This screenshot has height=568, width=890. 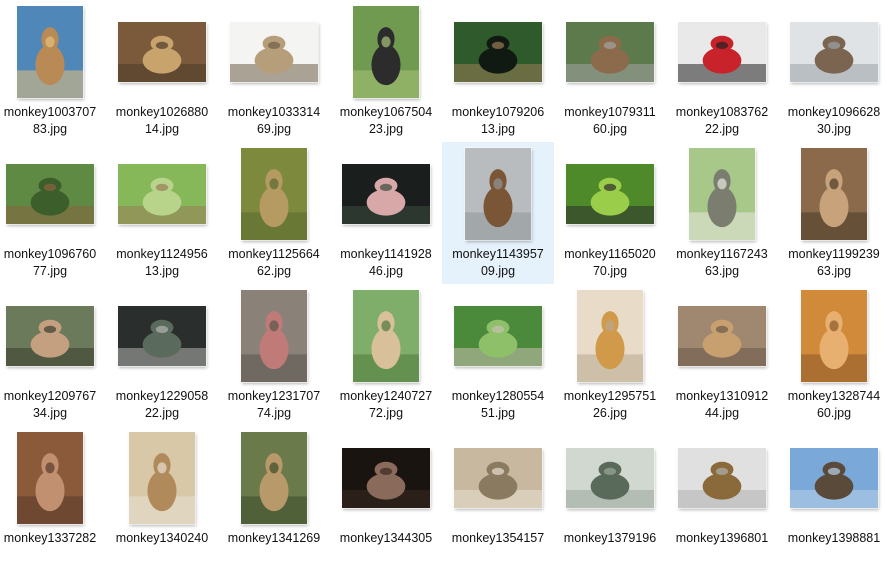 What do you see at coordinates (274, 121) in the screenshot?
I see `file-name: monkey1033314 69.jpg` at bounding box center [274, 121].